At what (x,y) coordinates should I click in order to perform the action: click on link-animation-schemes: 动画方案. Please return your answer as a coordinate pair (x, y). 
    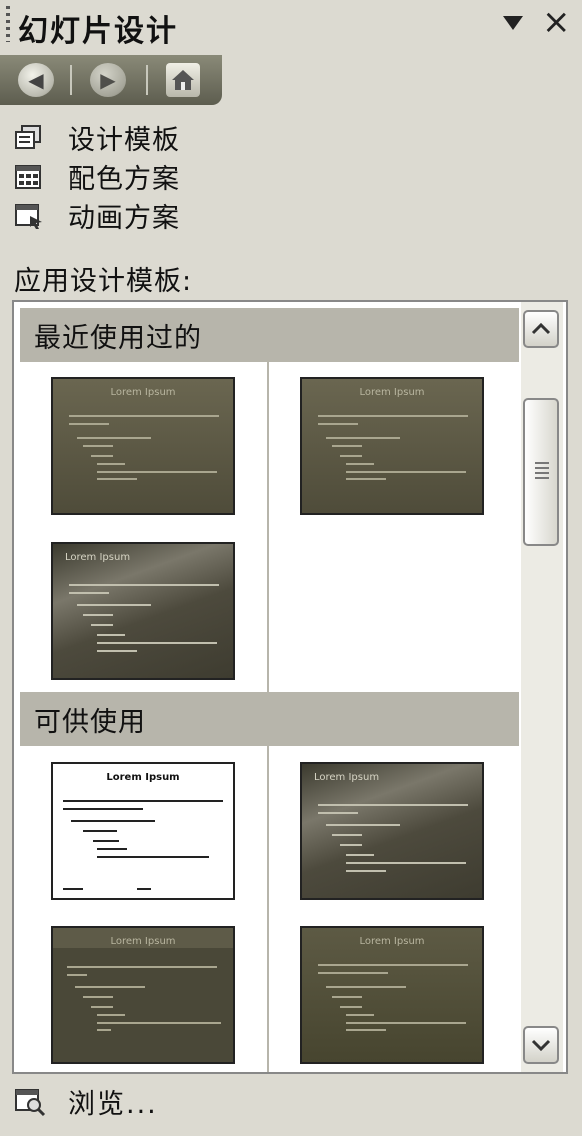
    Looking at the image, I should click on (97, 215).